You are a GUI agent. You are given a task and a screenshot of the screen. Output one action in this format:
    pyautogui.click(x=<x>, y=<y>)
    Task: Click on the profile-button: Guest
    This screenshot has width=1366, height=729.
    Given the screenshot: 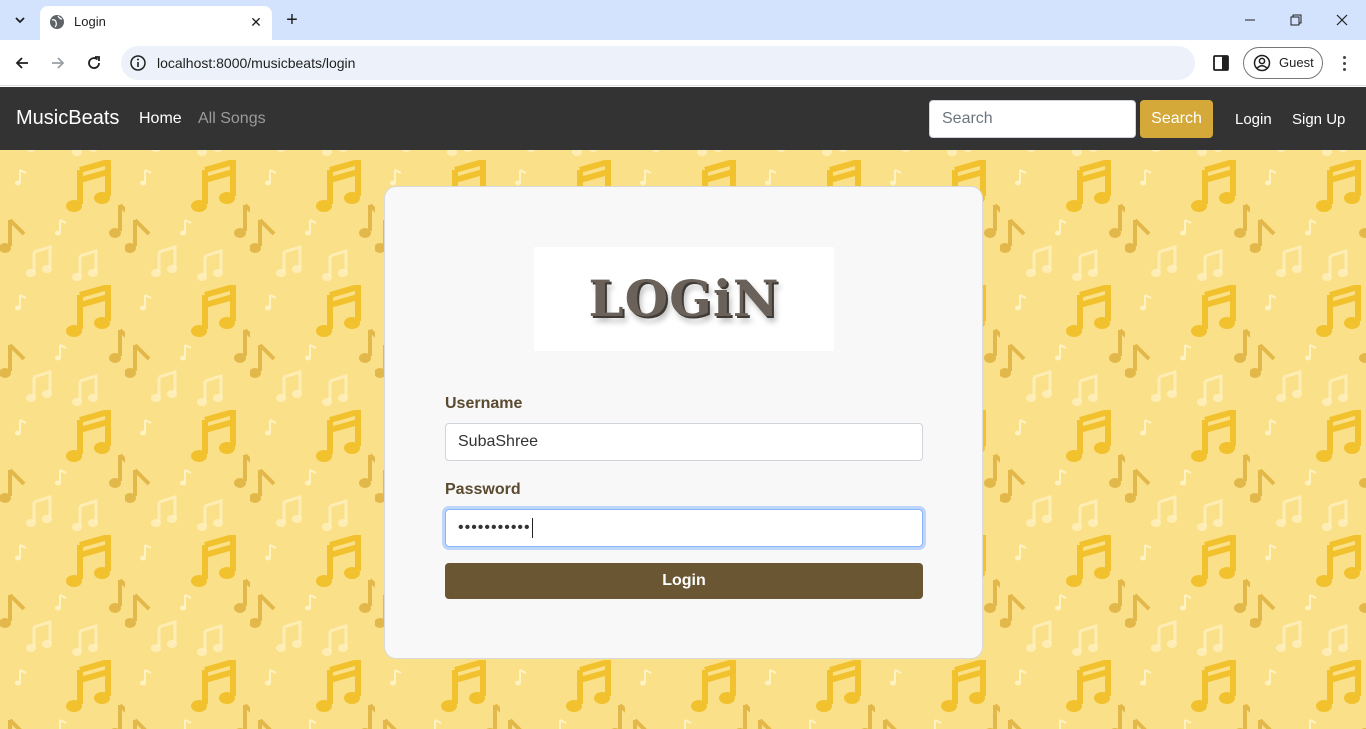 What is the action you would take?
    pyautogui.click(x=1283, y=63)
    